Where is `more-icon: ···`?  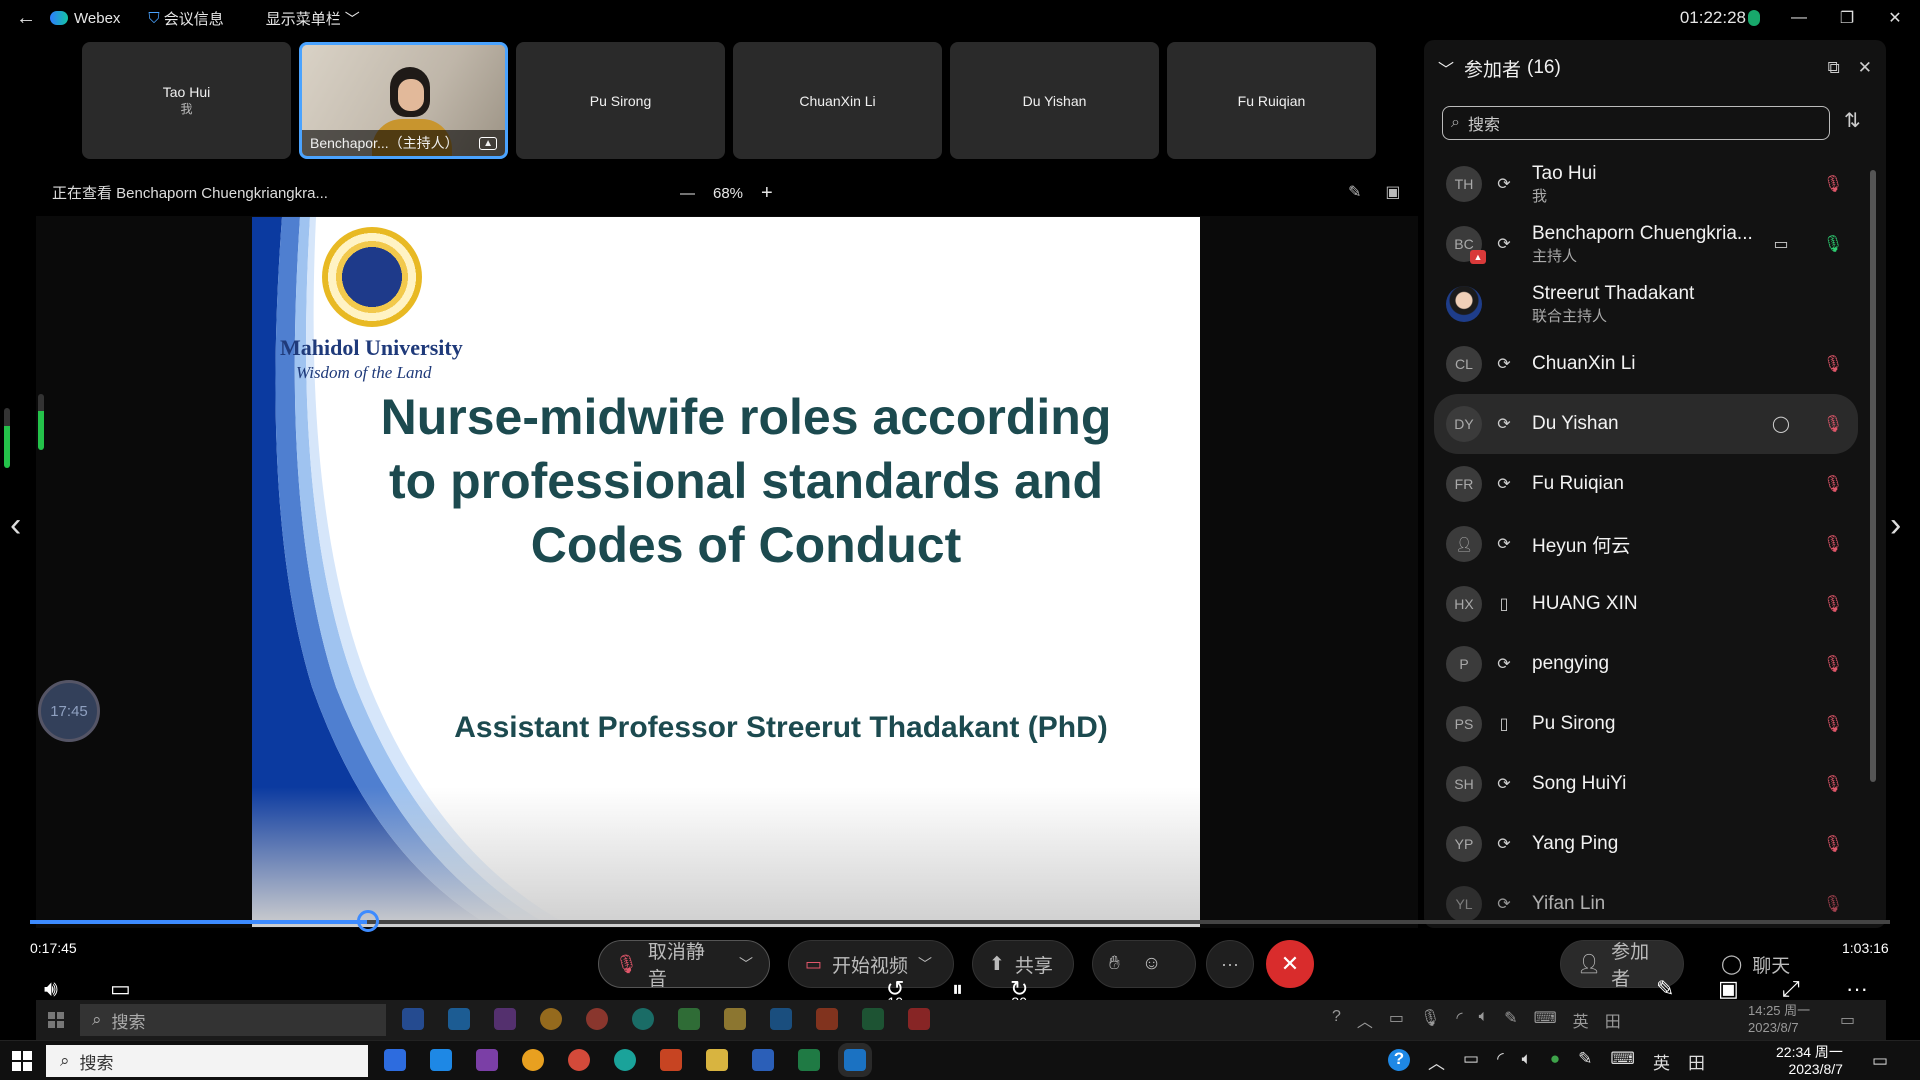
more-icon: ··· is located at coordinates (1857, 989).